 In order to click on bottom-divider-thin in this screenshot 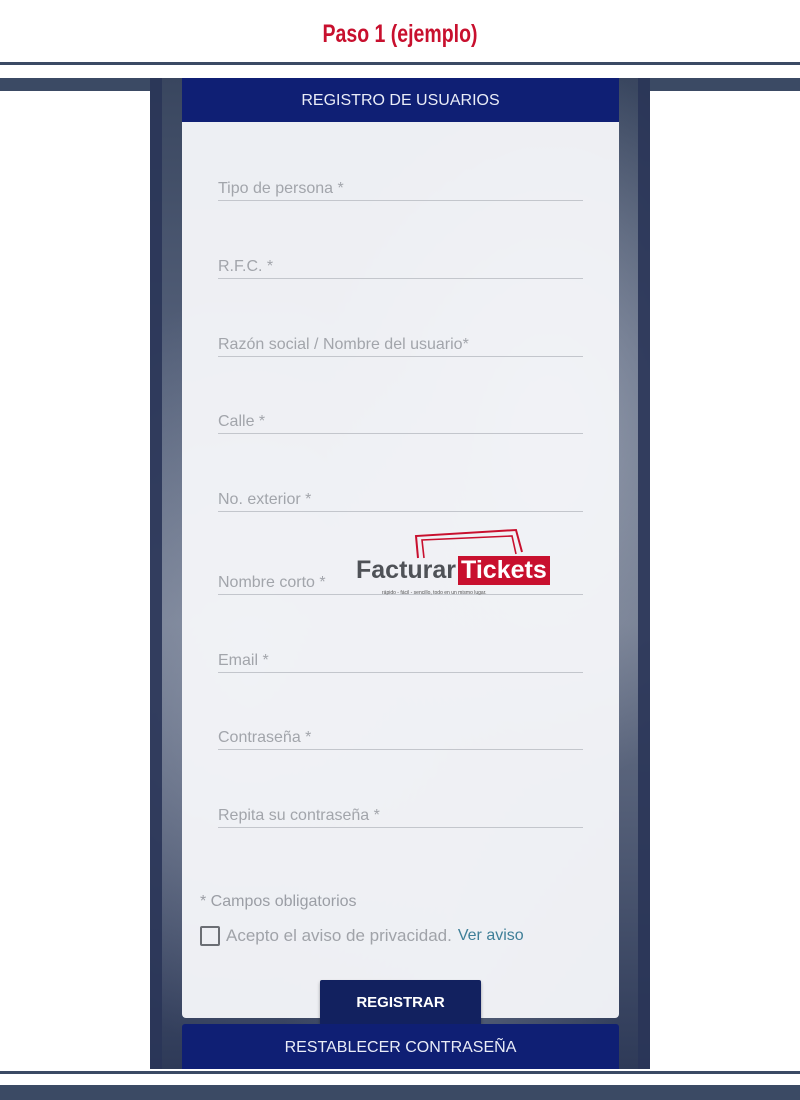, I will do `click(400, 1072)`.